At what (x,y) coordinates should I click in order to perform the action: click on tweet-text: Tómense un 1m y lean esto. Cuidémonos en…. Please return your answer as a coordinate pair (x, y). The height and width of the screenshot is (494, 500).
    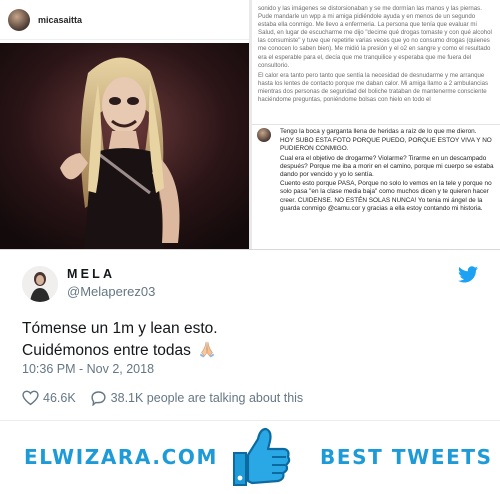
    Looking at the image, I should click on (242, 340).